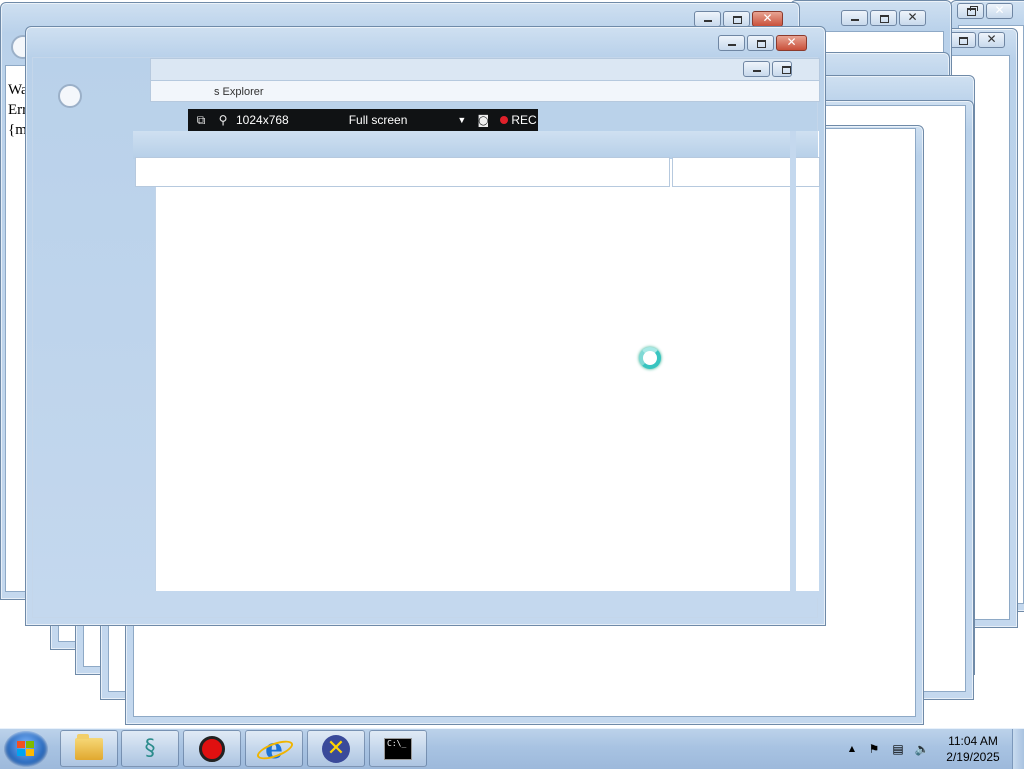 Image resolution: width=1024 pixels, height=769 pixels. I want to click on window-controls, so click(767, 69).